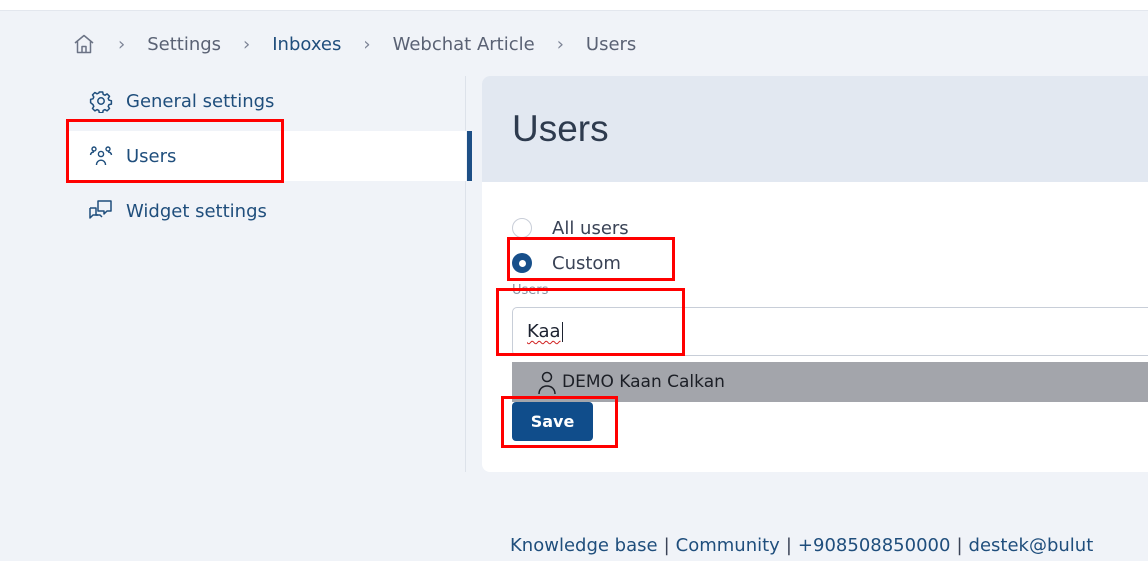 Image resolution: width=1148 pixels, height=561 pixels. I want to click on top-bar, so click(574, 5).